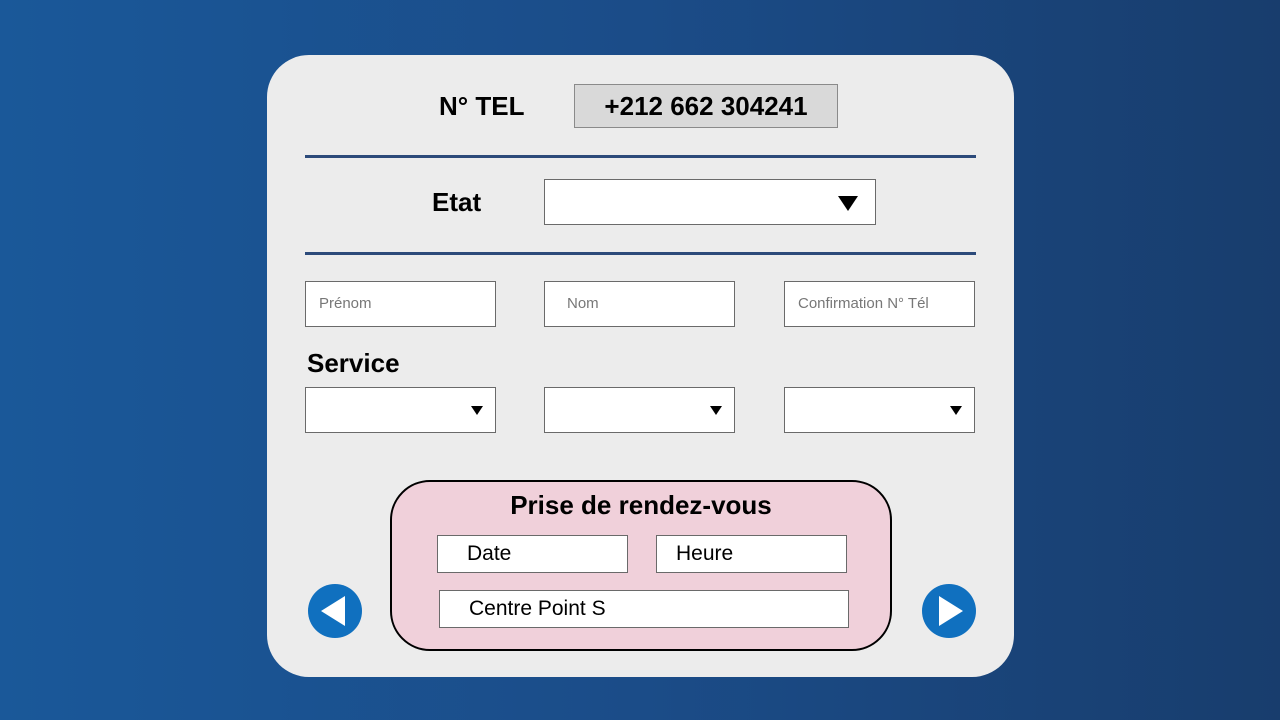 This screenshot has width=1280, height=720. Describe the element at coordinates (641, 505) in the screenshot. I see `appointment-title: Prise de rendez-vous` at that location.